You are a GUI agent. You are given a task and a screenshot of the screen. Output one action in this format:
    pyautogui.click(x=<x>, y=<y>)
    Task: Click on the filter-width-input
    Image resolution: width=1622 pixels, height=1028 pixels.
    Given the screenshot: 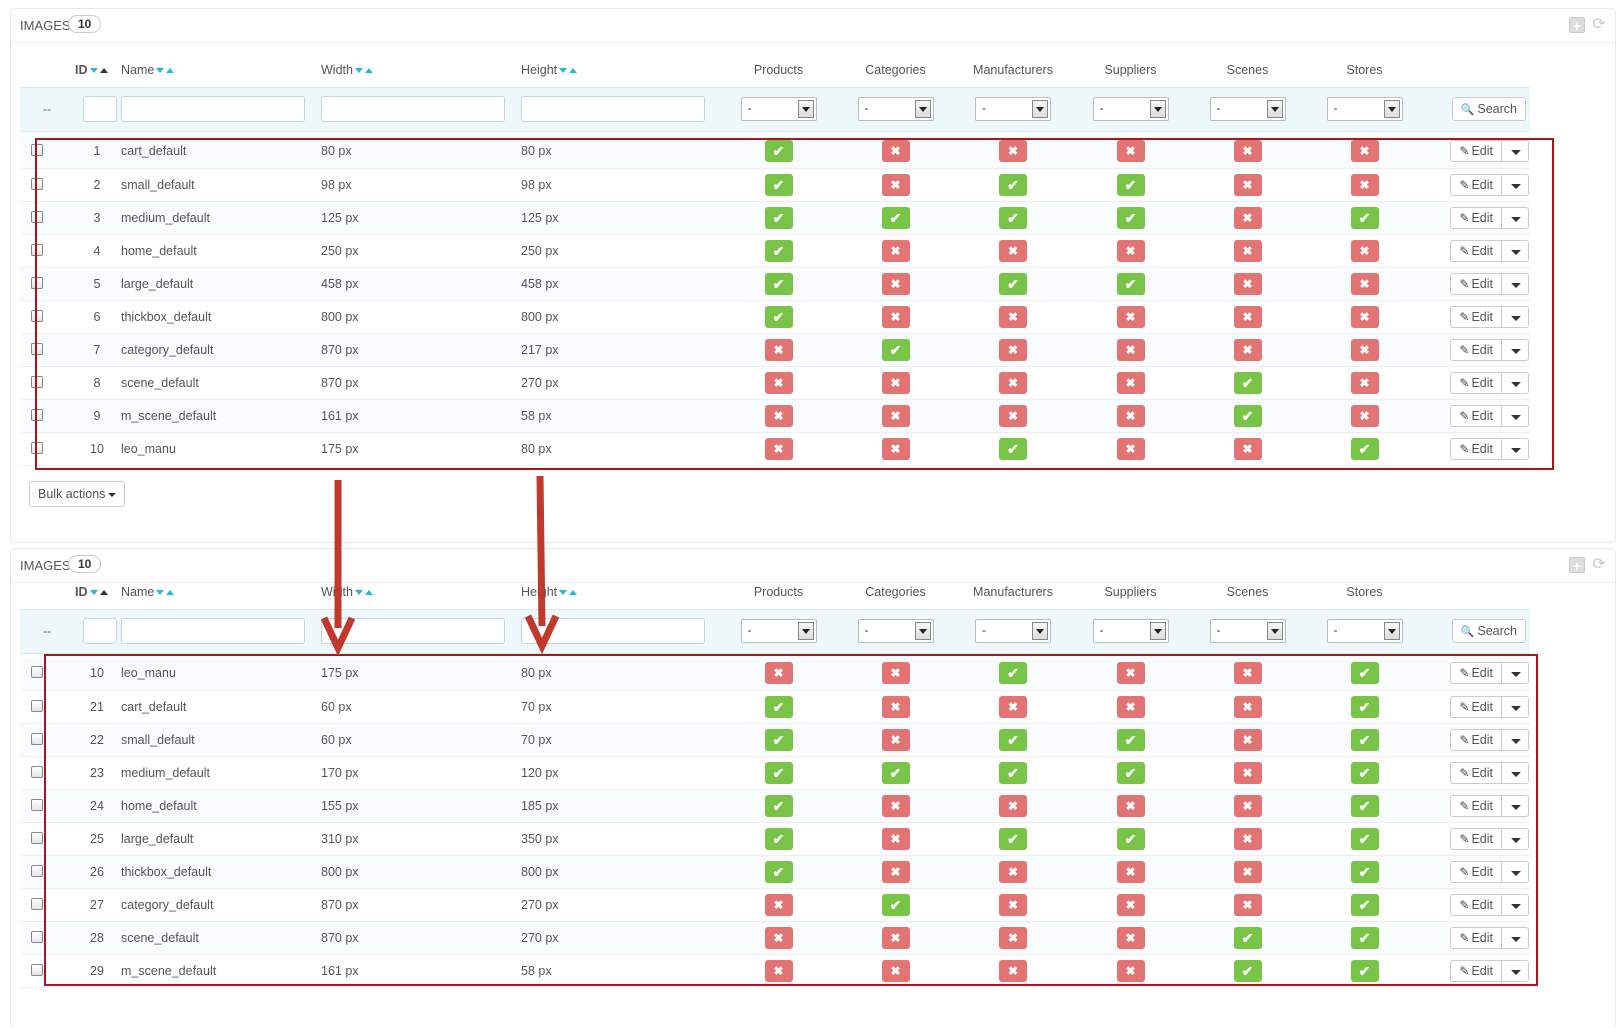 What is the action you would take?
    pyautogui.click(x=413, y=109)
    